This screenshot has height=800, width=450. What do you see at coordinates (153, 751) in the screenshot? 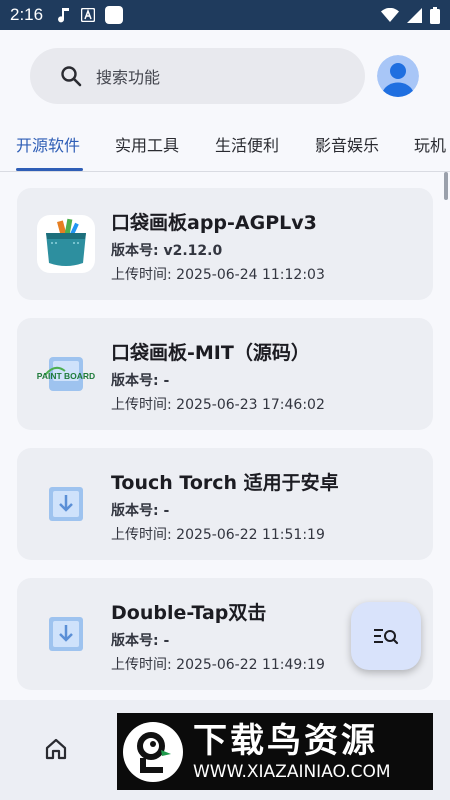
I see `bird-logo-icon` at bounding box center [153, 751].